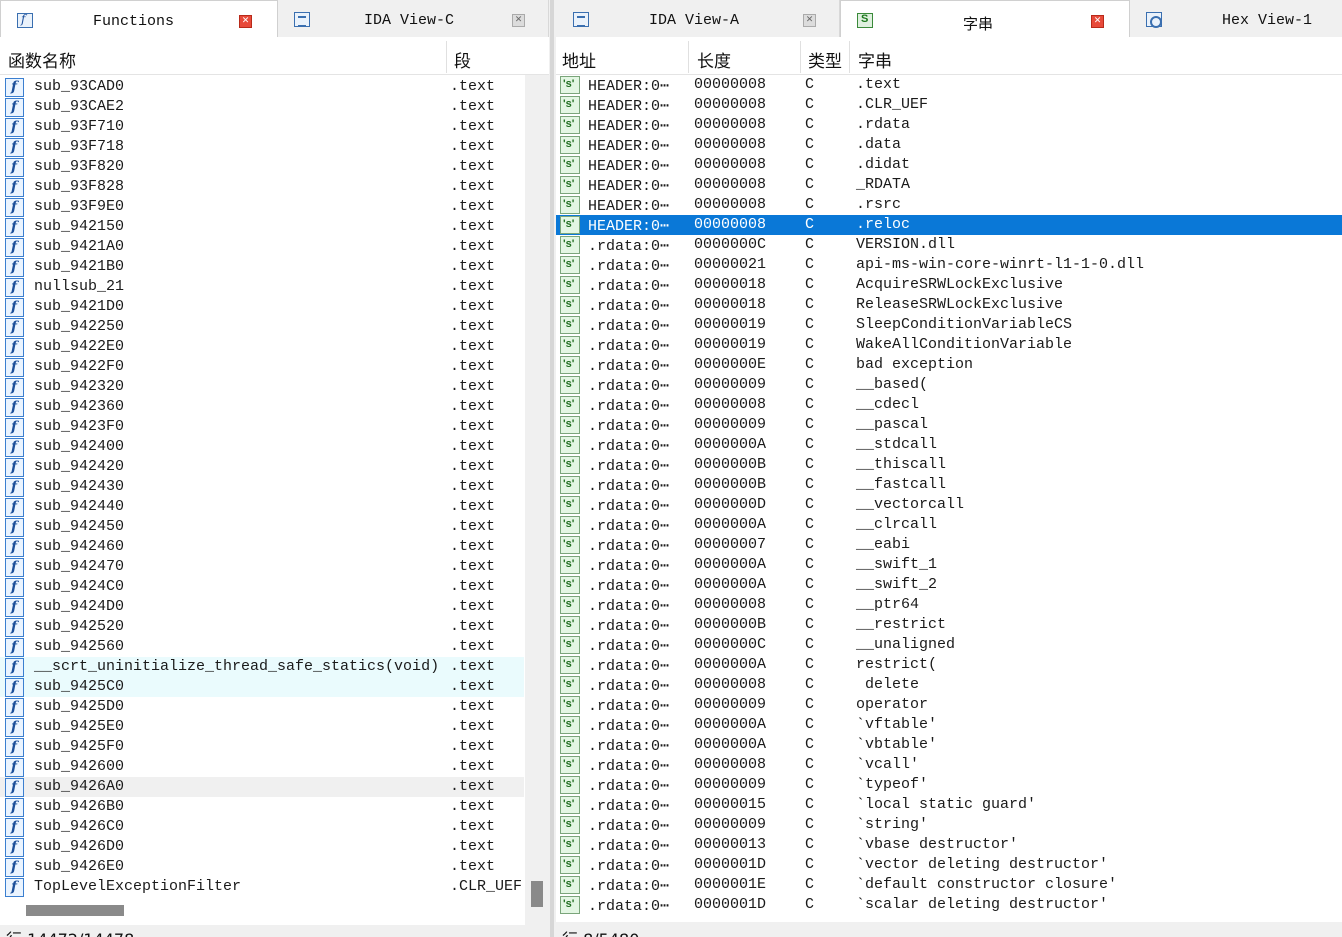 Image resolution: width=1342 pixels, height=937 pixels. Describe the element at coordinates (552, 468) in the screenshot. I see `panel-splitter` at that location.